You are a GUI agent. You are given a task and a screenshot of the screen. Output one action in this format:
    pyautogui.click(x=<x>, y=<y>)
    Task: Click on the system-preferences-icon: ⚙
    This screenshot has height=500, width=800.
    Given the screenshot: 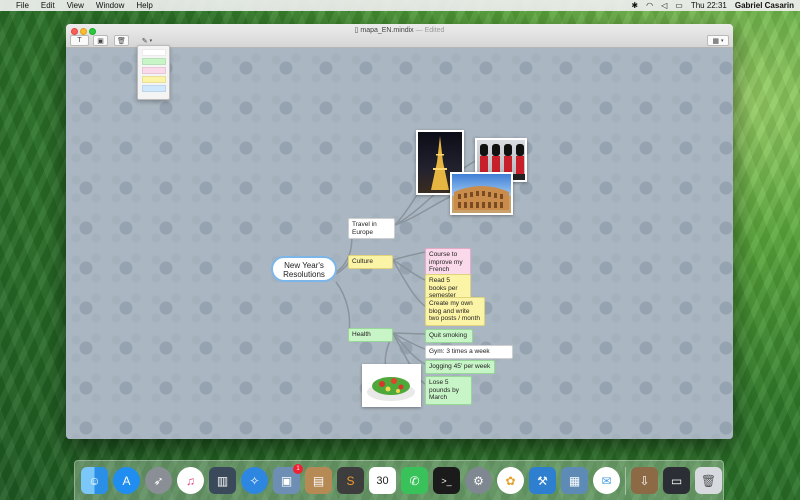 What is the action you would take?
    pyautogui.click(x=478, y=480)
    